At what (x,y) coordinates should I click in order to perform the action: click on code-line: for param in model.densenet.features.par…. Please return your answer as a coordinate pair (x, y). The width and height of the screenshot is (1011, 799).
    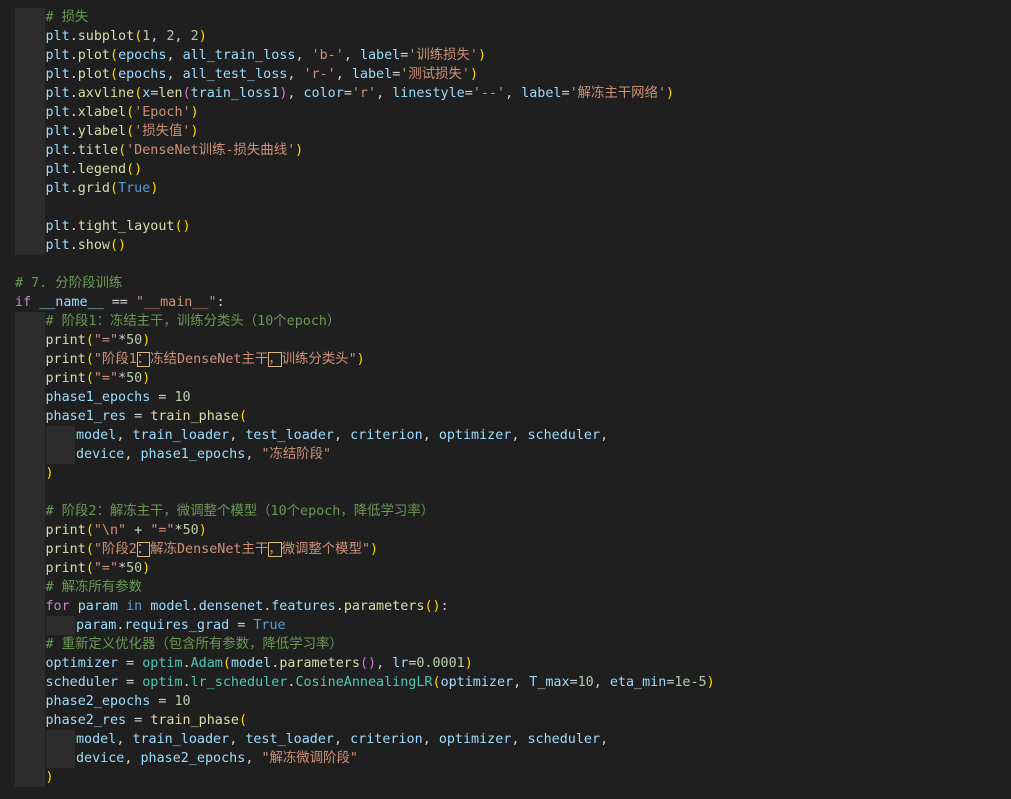
    Looking at the image, I should click on (247, 606).